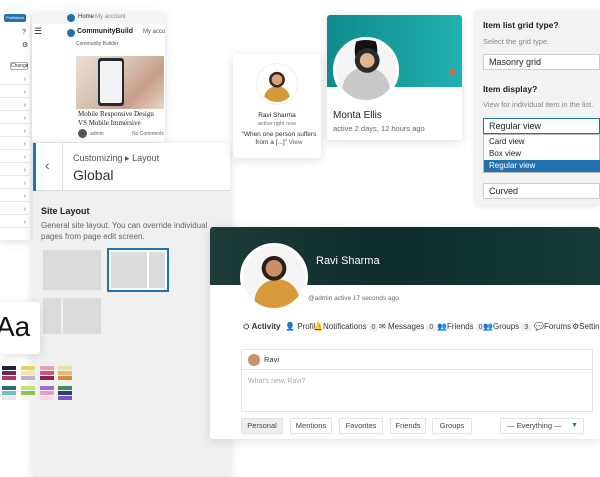  What do you see at coordinates (120, 82) in the screenshot?
I see `post-thumbnail` at bounding box center [120, 82].